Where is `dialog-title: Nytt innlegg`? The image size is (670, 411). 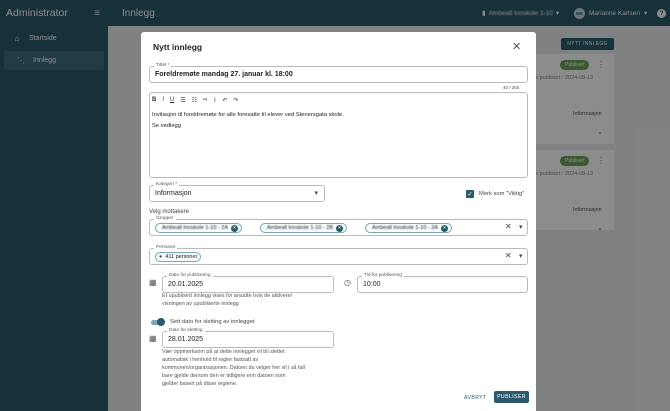 dialog-title: Nytt innlegg is located at coordinates (178, 47).